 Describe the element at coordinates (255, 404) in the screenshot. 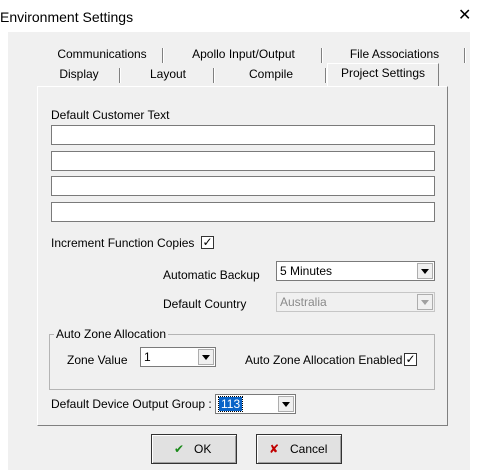

I see `output-group-select: 113` at that location.